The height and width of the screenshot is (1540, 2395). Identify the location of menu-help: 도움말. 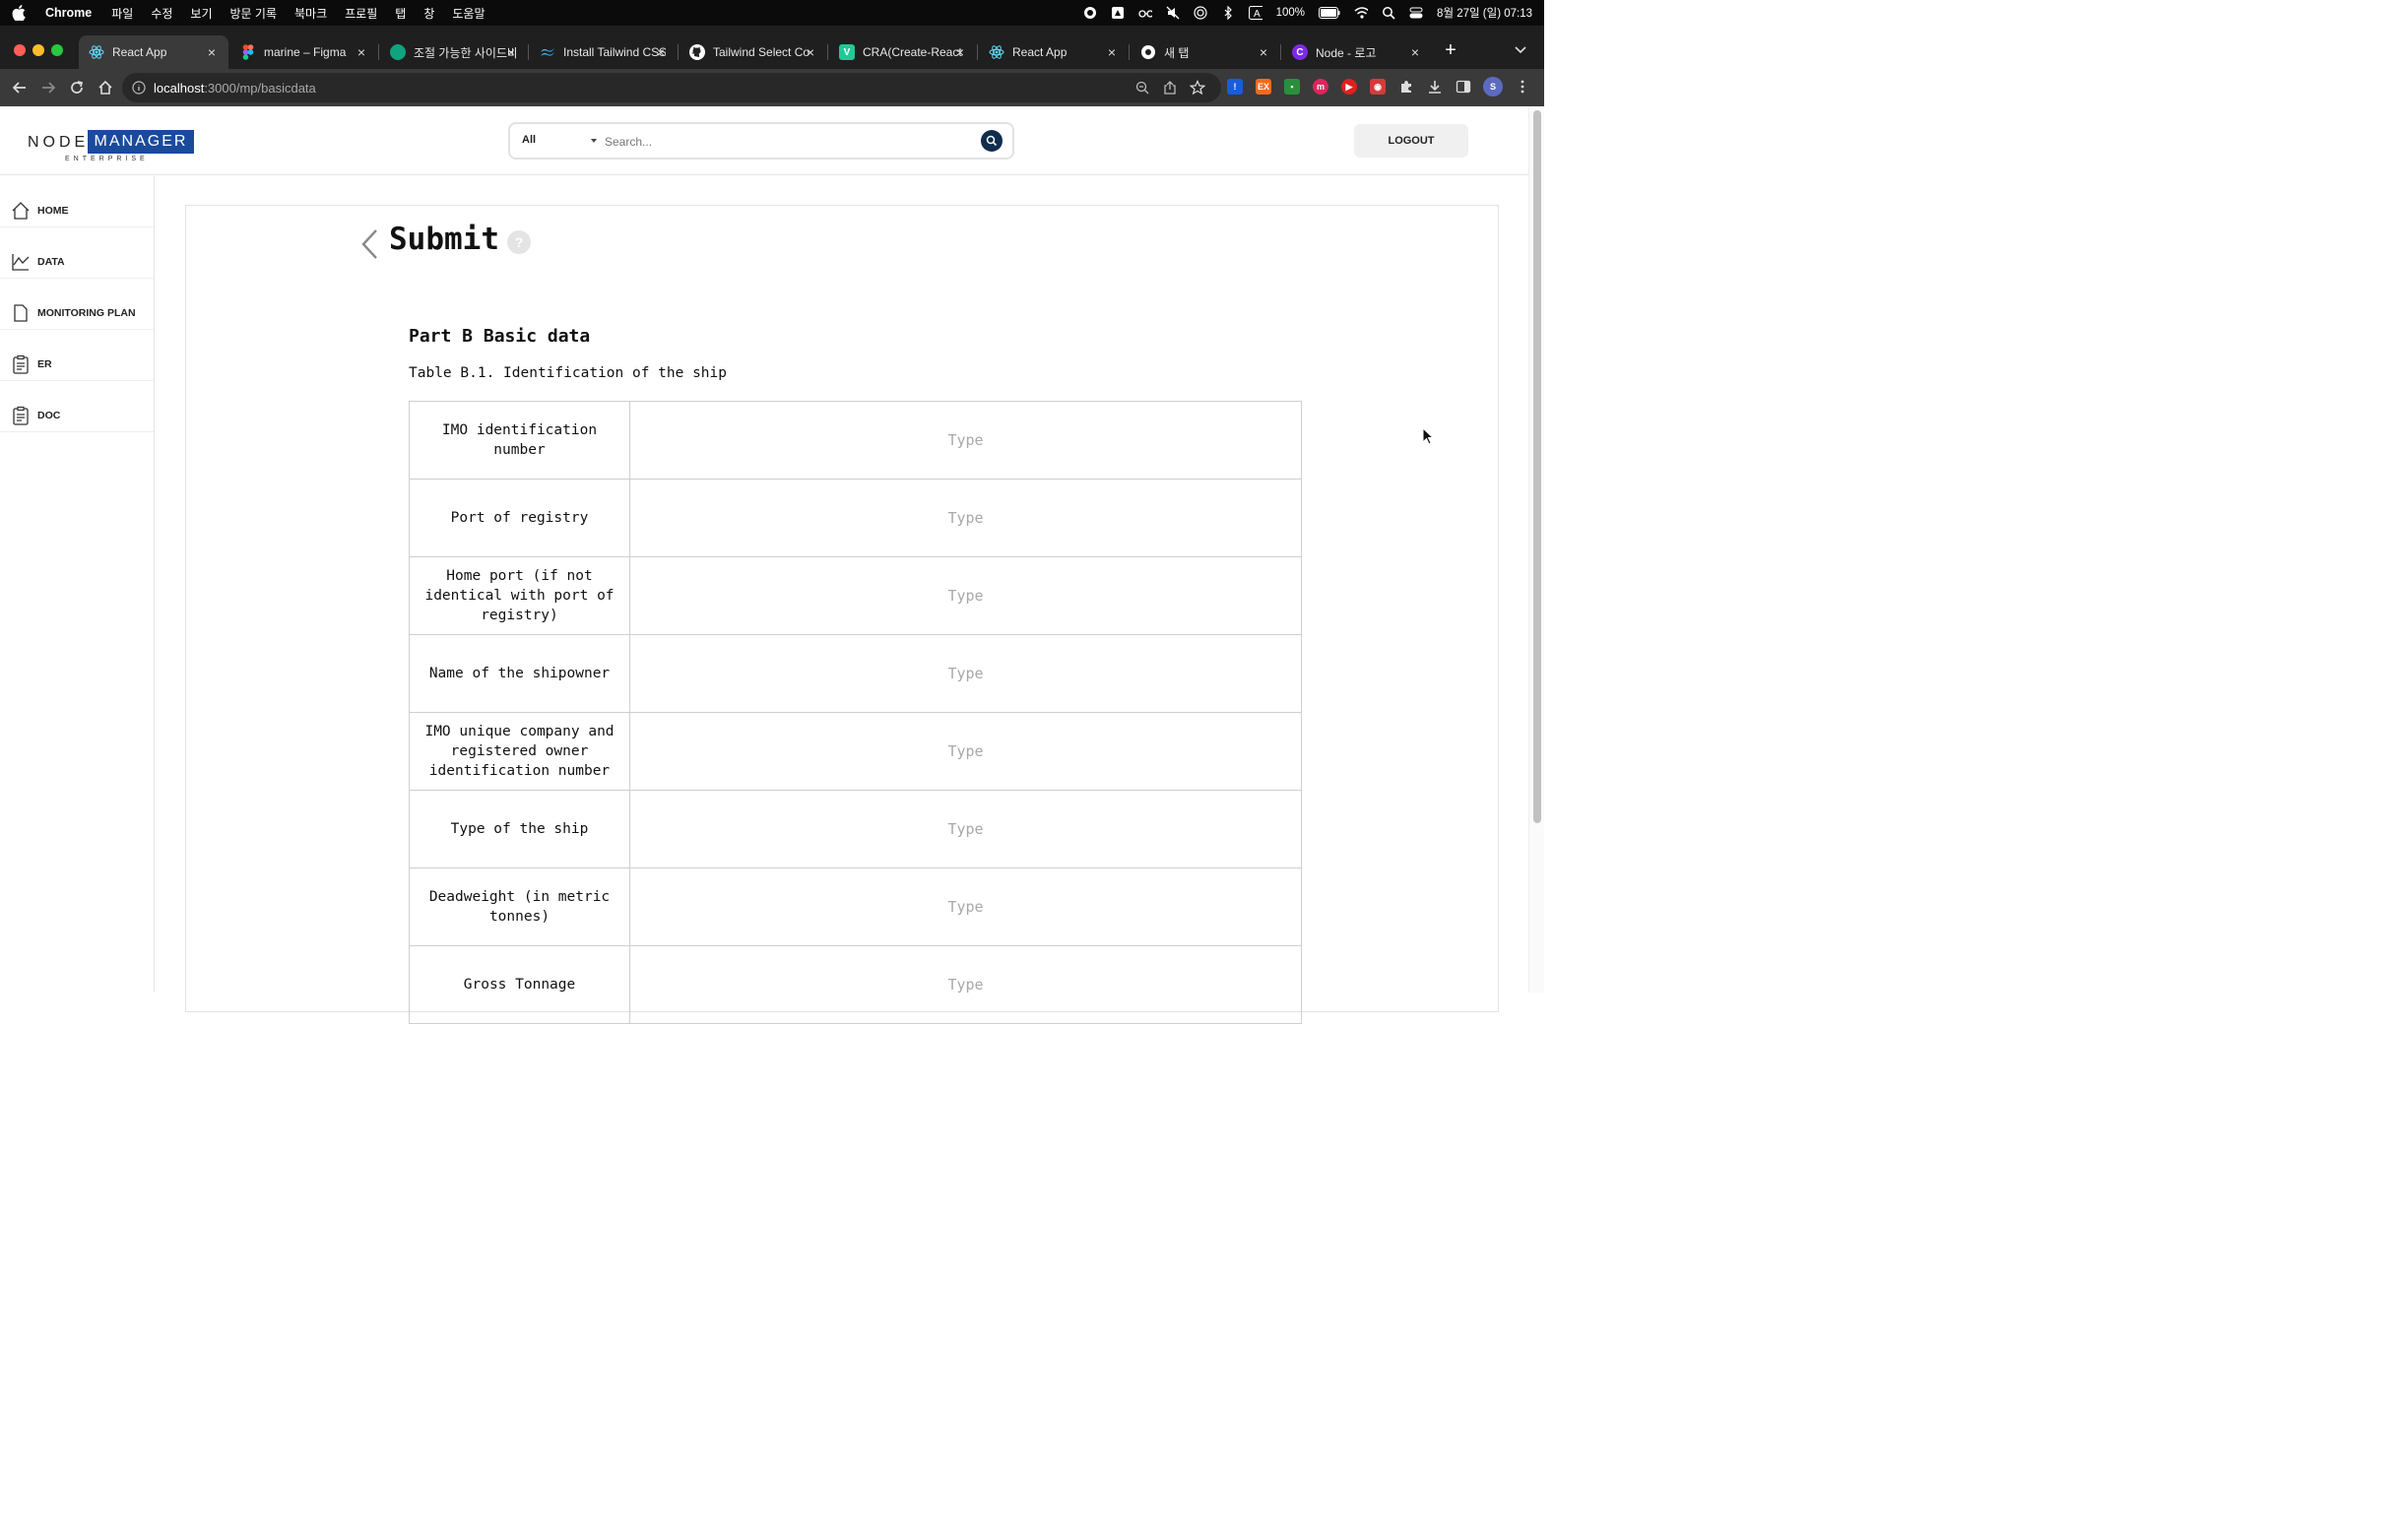
(469, 13).